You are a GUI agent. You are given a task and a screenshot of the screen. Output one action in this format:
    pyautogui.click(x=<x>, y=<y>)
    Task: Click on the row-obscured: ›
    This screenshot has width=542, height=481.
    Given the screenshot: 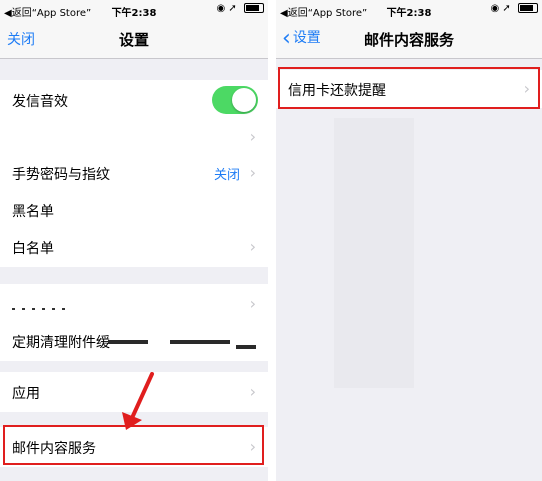 What is the action you would take?
    pyautogui.click(x=134, y=137)
    